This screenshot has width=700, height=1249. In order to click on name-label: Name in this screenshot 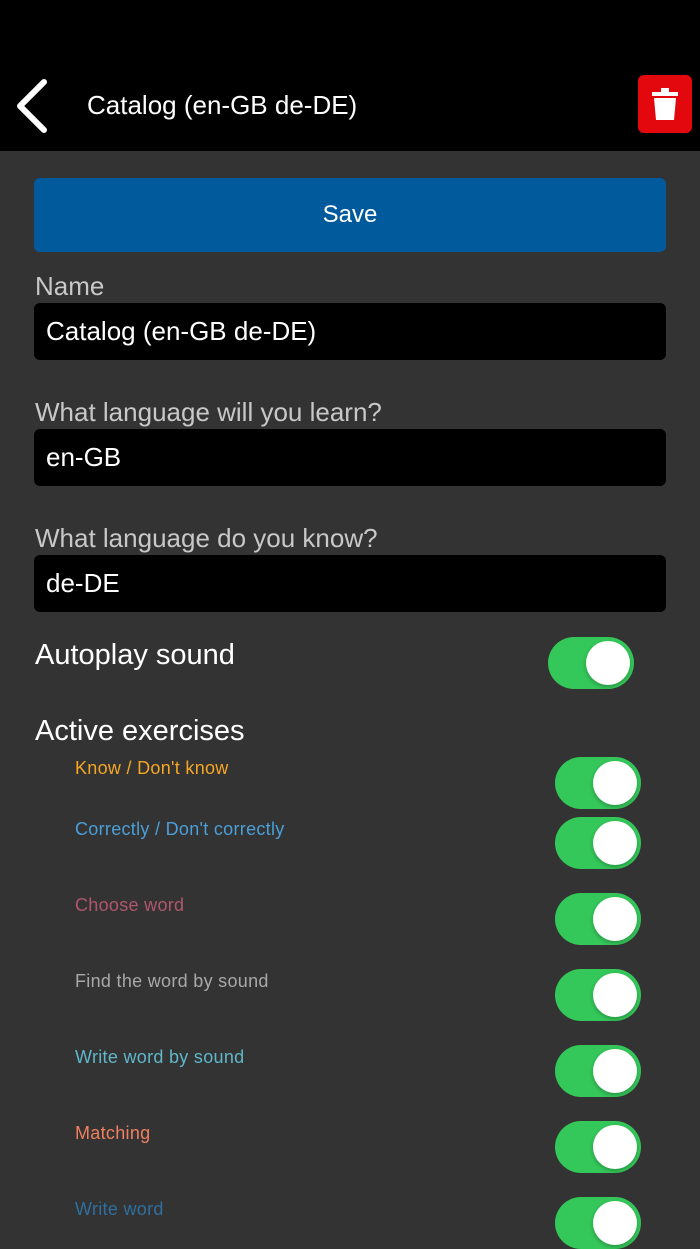, I will do `click(70, 286)`.